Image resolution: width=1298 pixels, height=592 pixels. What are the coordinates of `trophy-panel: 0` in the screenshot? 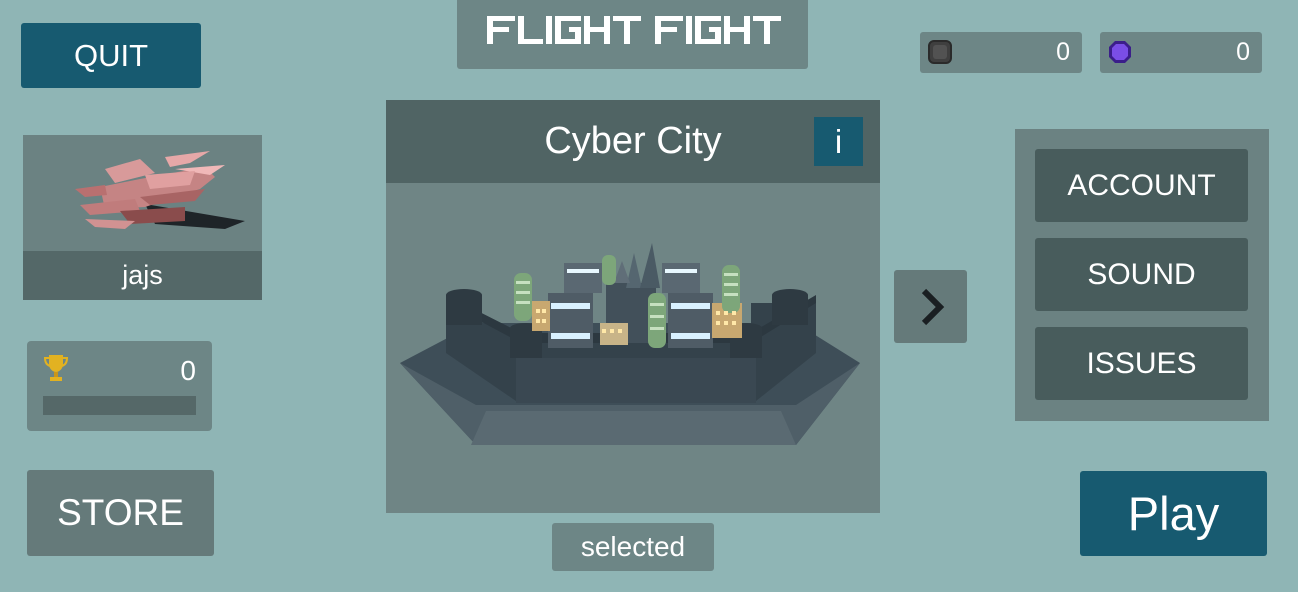 It's located at (119, 386).